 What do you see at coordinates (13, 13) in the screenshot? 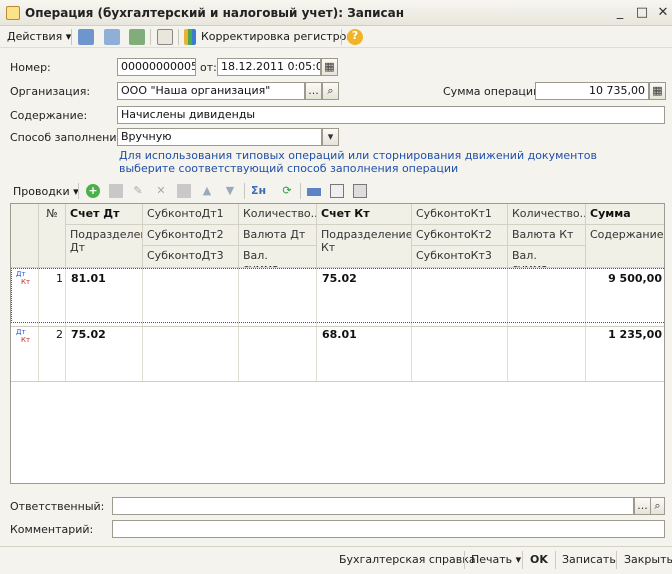
I see `document-icon` at bounding box center [13, 13].